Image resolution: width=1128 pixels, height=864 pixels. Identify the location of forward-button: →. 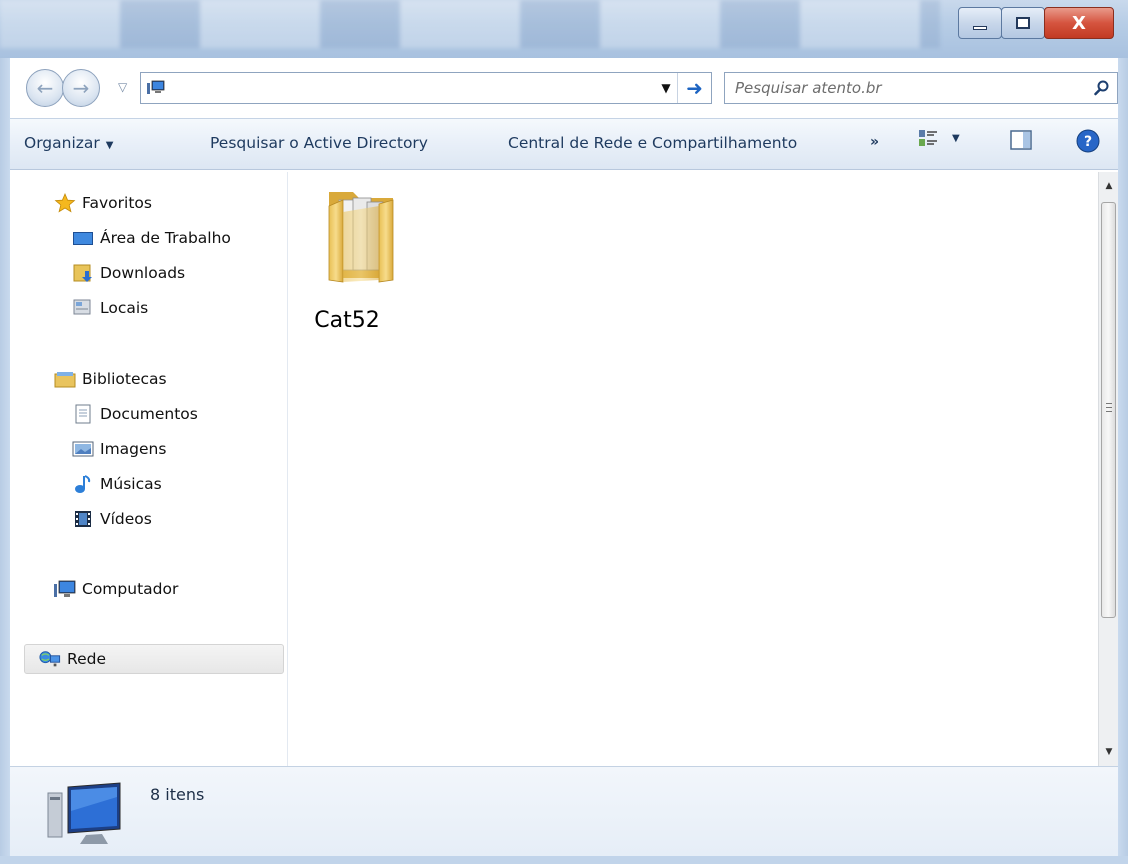
(81, 88).